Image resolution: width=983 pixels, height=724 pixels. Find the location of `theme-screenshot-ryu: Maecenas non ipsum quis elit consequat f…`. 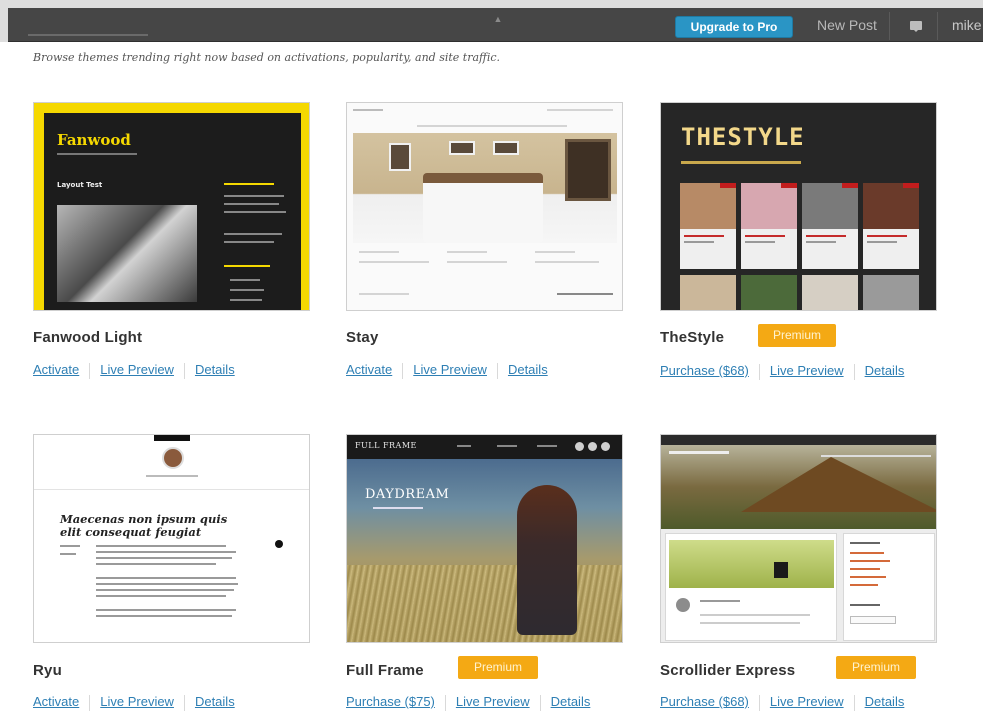

theme-screenshot-ryu: Maecenas non ipsum quis elit consequat f… is located at coordinates (171, 538).